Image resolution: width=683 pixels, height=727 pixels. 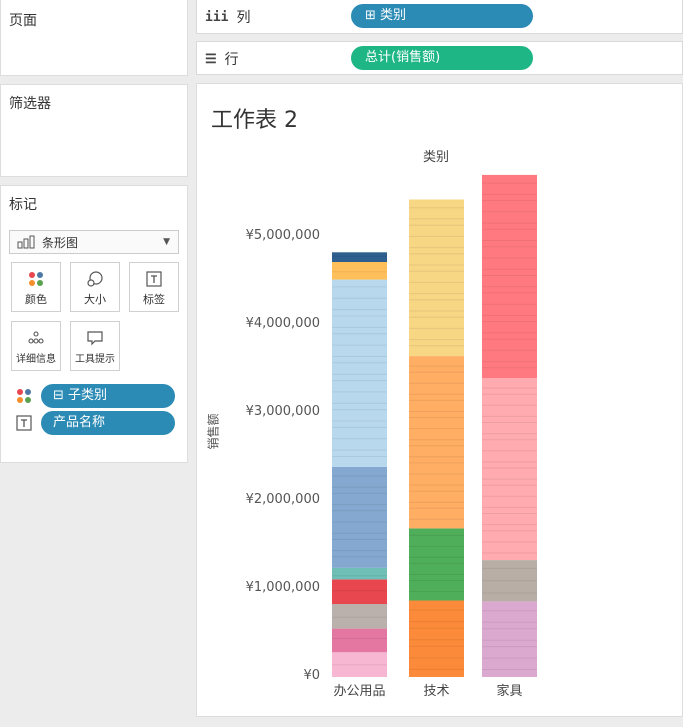 What do you see at coordinates (211, 59) in the screenshot?
I see `rows-icon: ☰` at bounding box center [211, 59].